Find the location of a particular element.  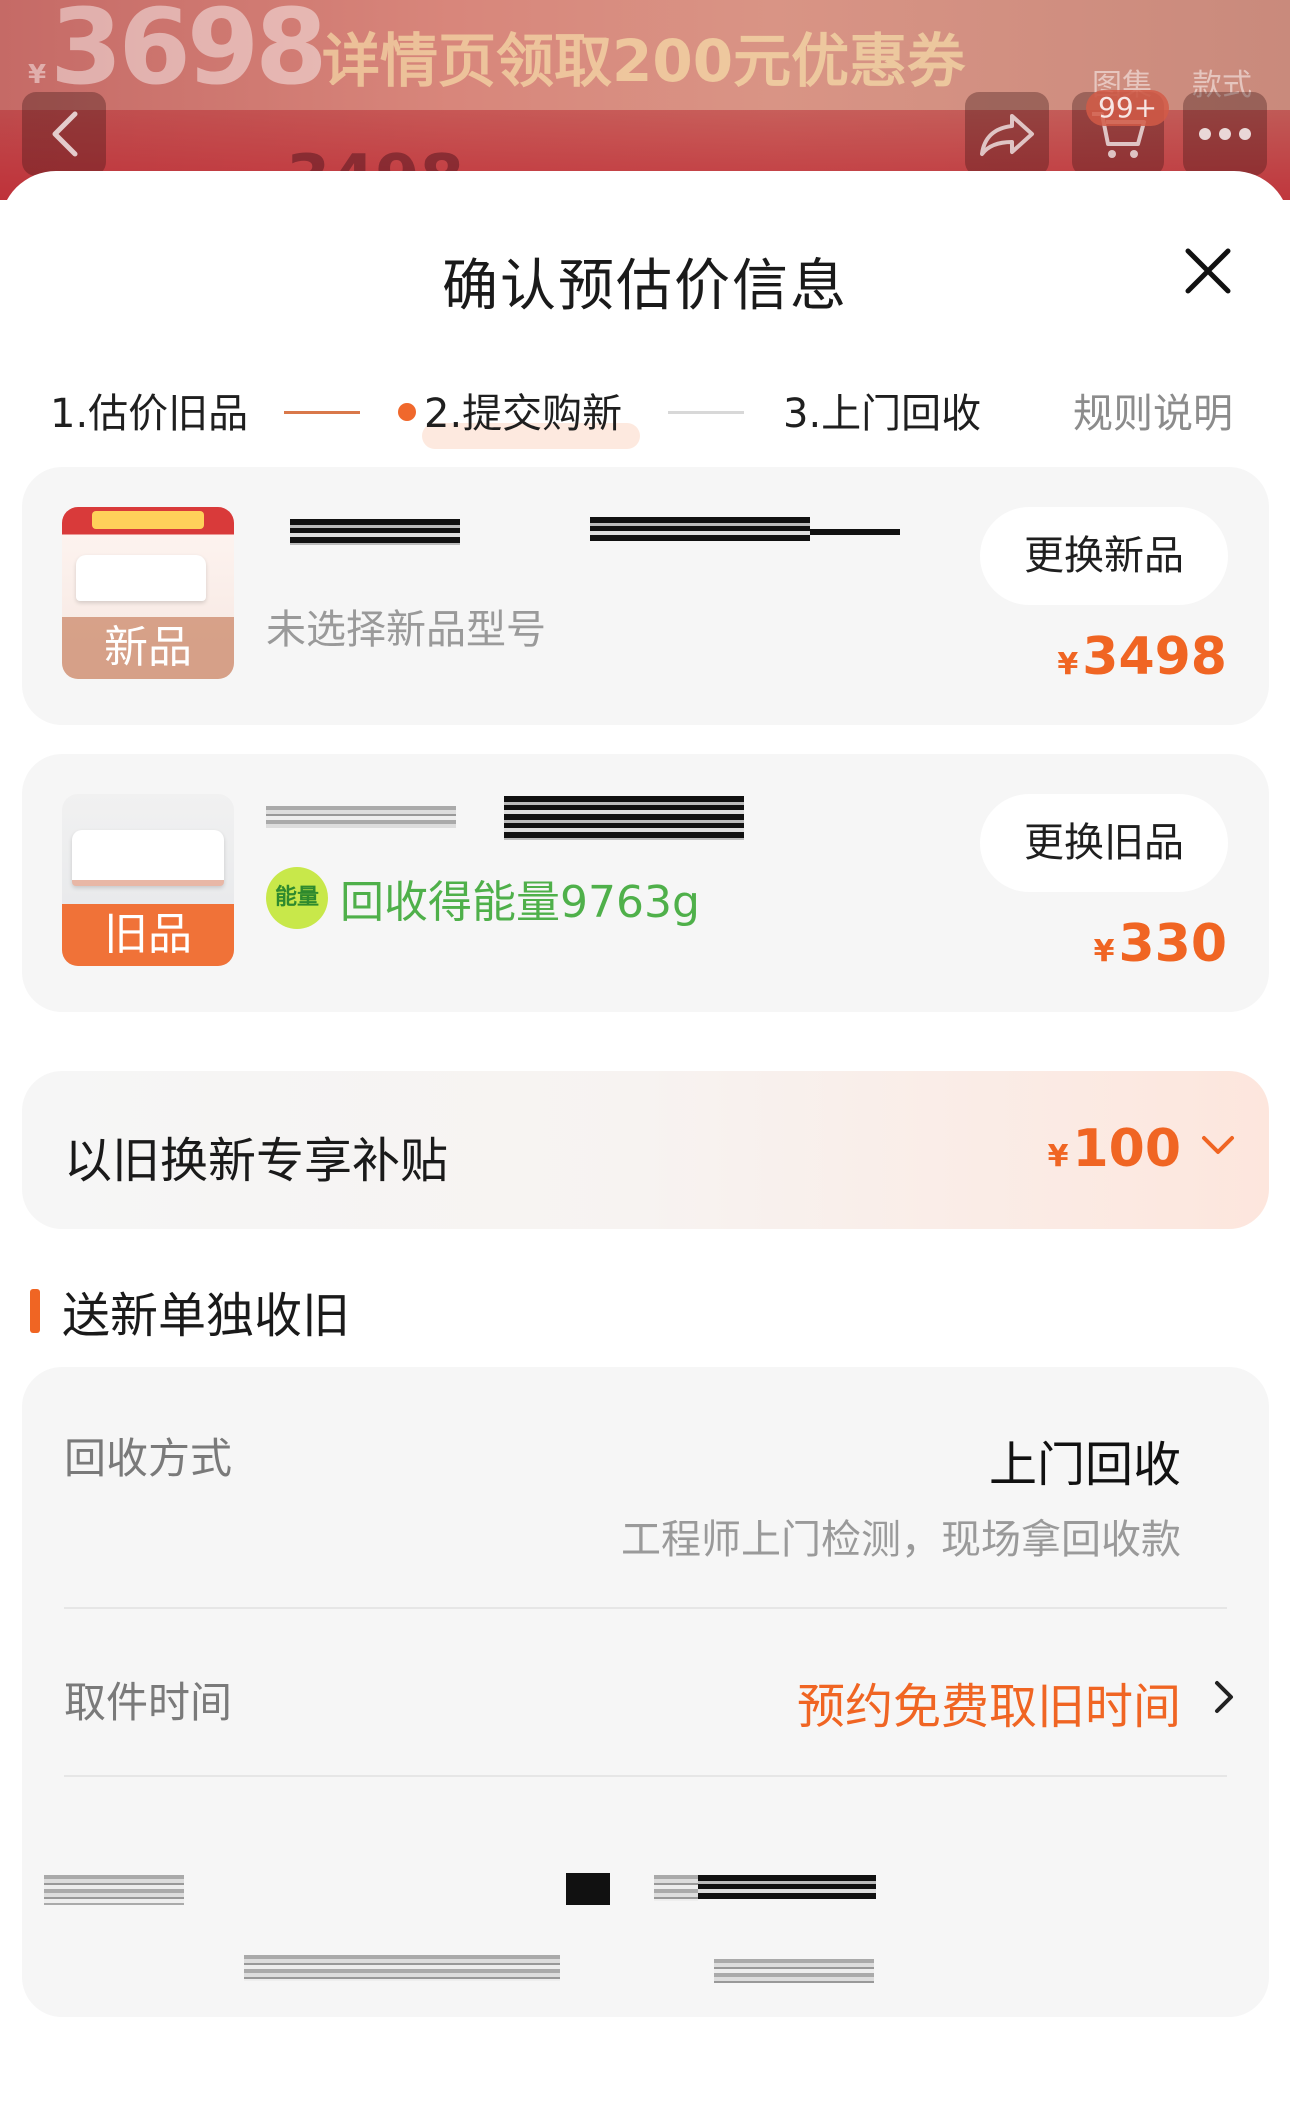

subsidy-label: 以旧换新专享补贴 is located at coordinates (256, 1161).